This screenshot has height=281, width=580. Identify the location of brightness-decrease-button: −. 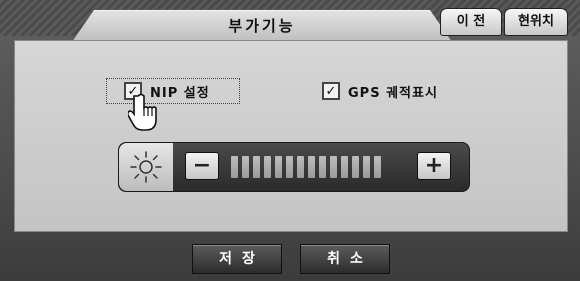
(202, 166).